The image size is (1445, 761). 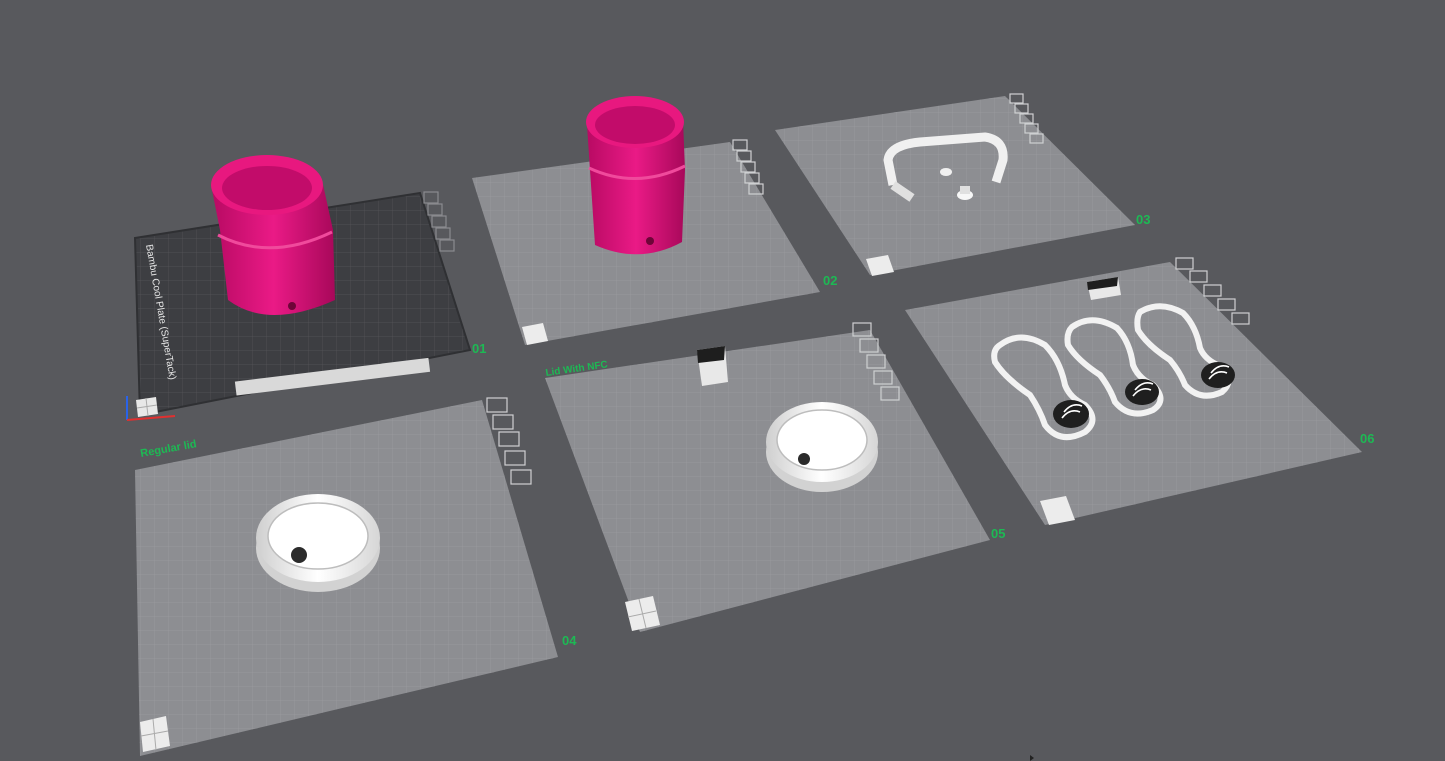 I want to click on plate-01: Bambu Cool Plate (SuperTack) 01, so click(x=306, y=288).